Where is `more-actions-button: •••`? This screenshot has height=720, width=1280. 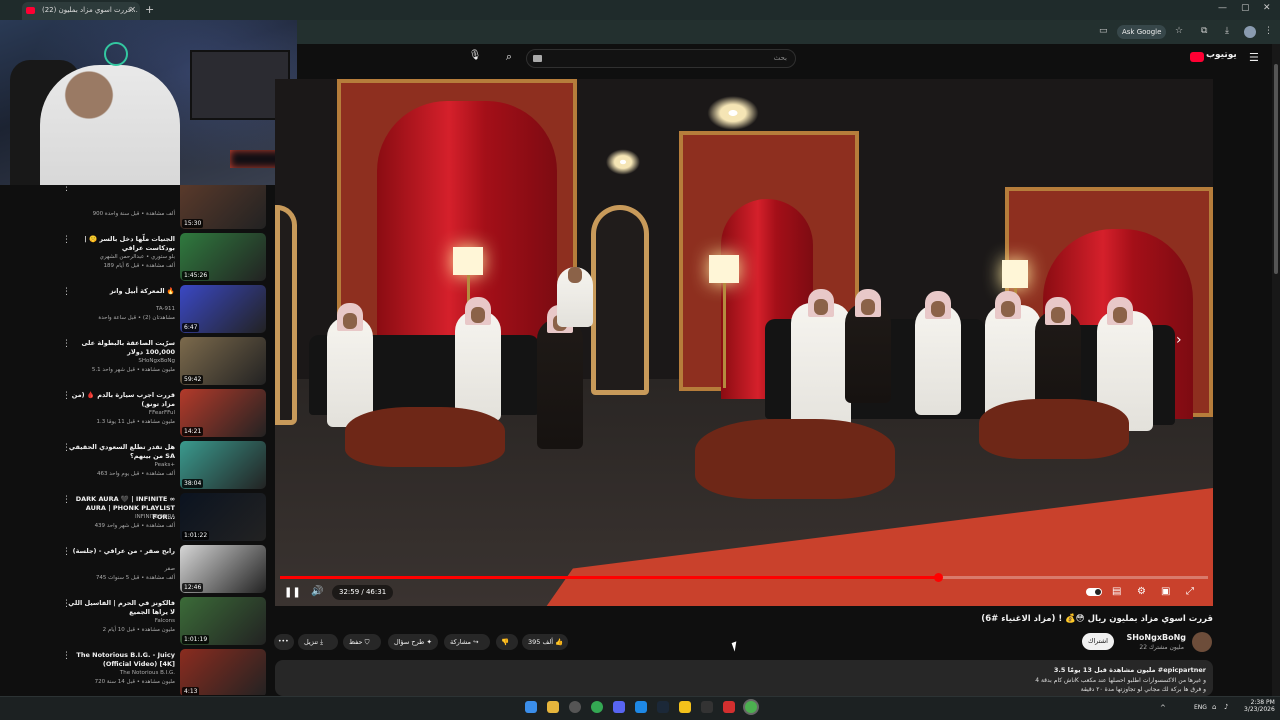
more-actions-button: ••• is located at coordinates (284, 642).